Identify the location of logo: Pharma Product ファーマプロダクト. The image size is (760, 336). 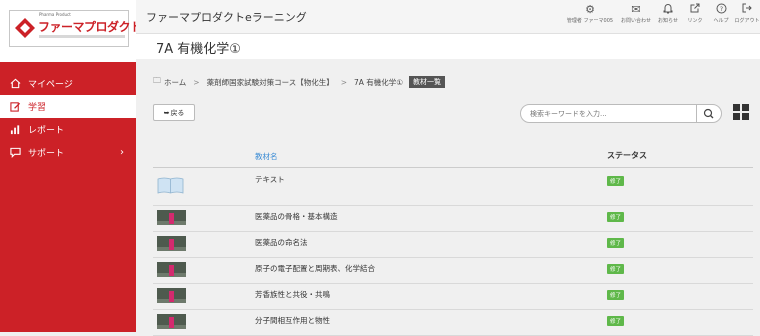
(75, 28).